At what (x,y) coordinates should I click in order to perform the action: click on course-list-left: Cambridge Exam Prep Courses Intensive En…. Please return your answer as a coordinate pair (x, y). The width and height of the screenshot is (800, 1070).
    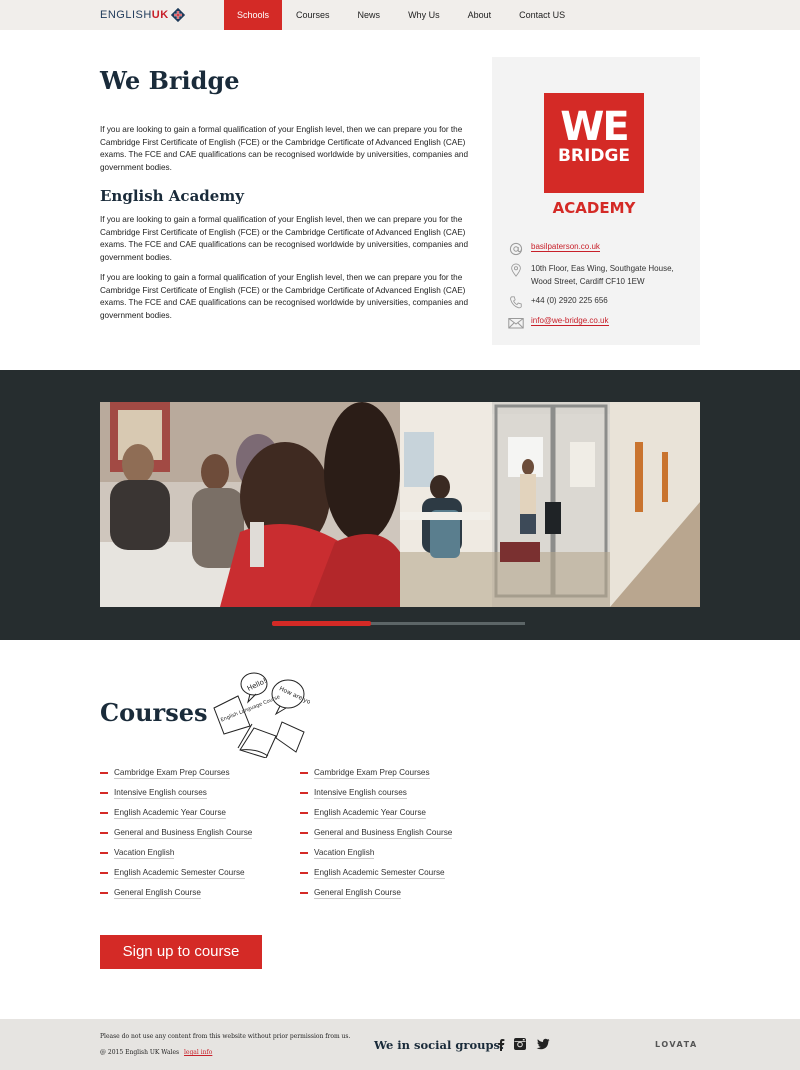
    Looking at the image, I should click on (200, 833).